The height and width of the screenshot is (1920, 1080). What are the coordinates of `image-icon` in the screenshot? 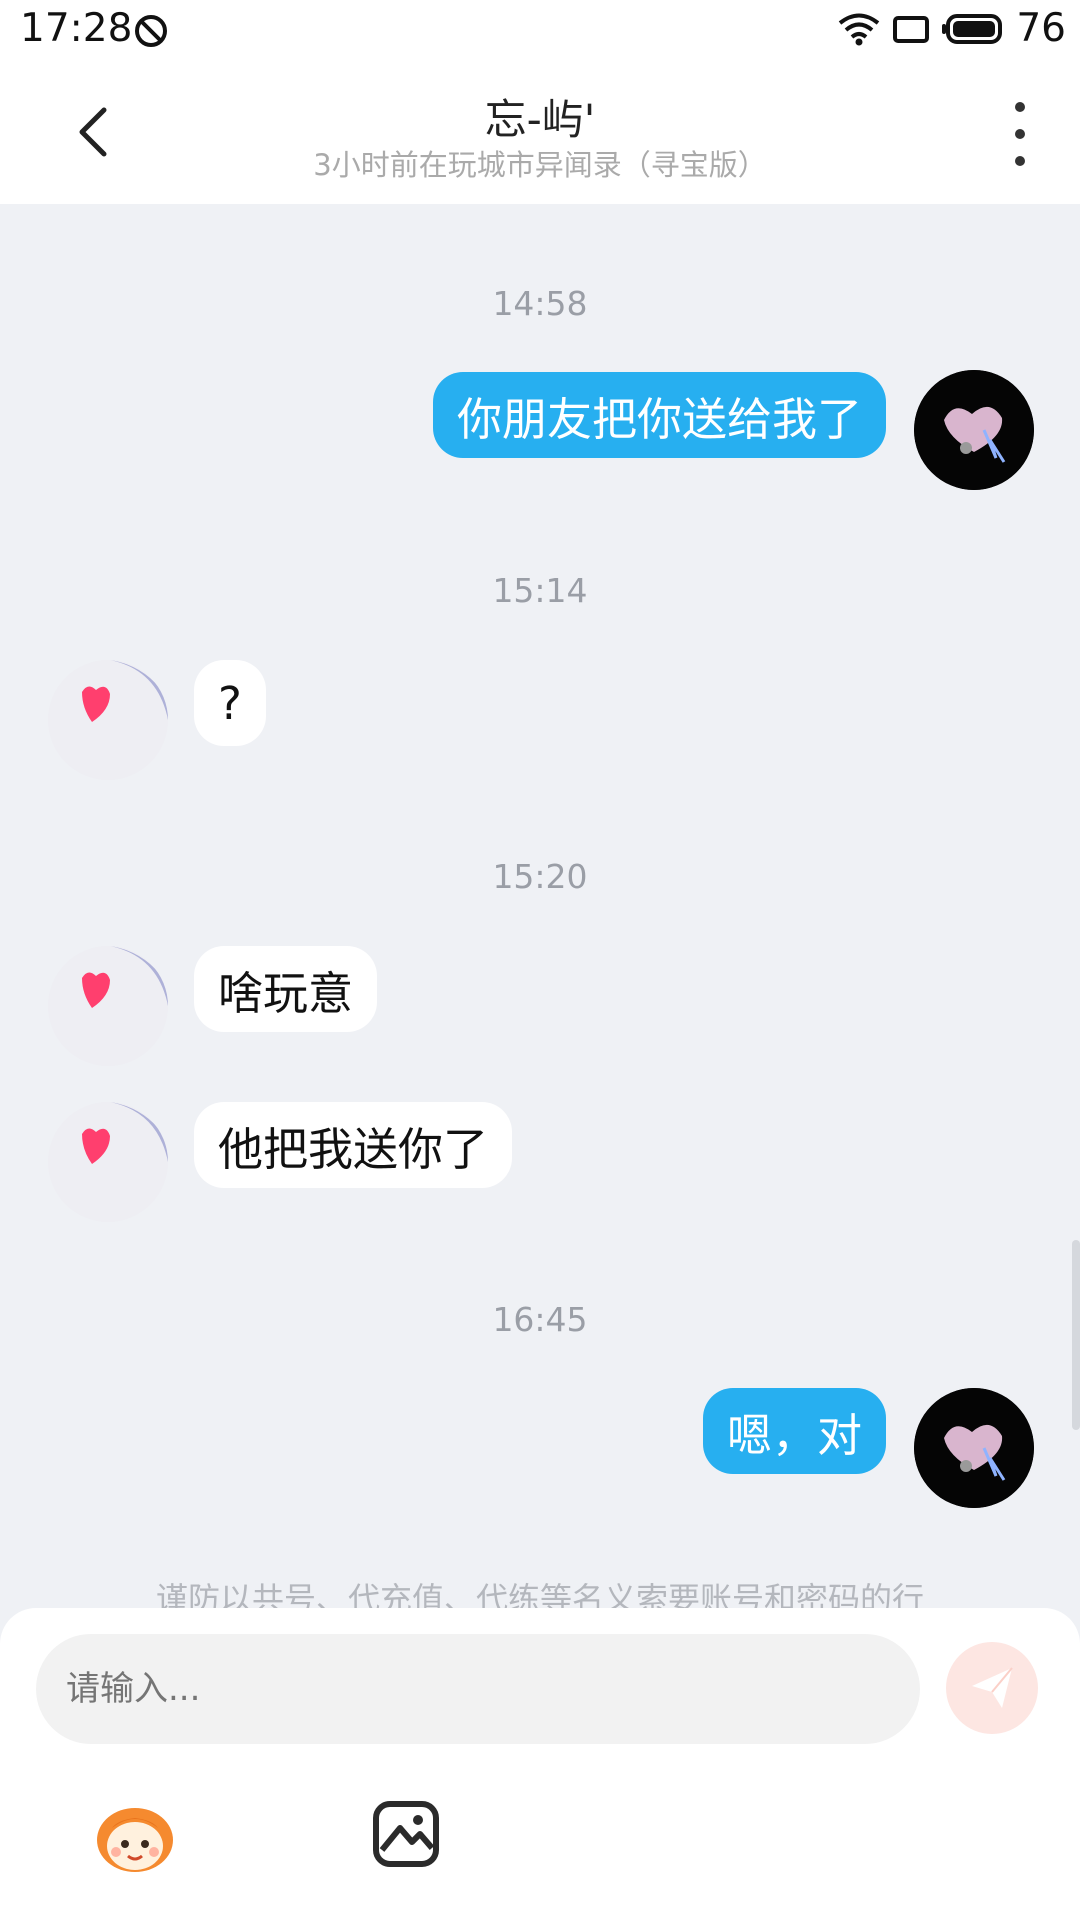 It's located at (406, 1834).